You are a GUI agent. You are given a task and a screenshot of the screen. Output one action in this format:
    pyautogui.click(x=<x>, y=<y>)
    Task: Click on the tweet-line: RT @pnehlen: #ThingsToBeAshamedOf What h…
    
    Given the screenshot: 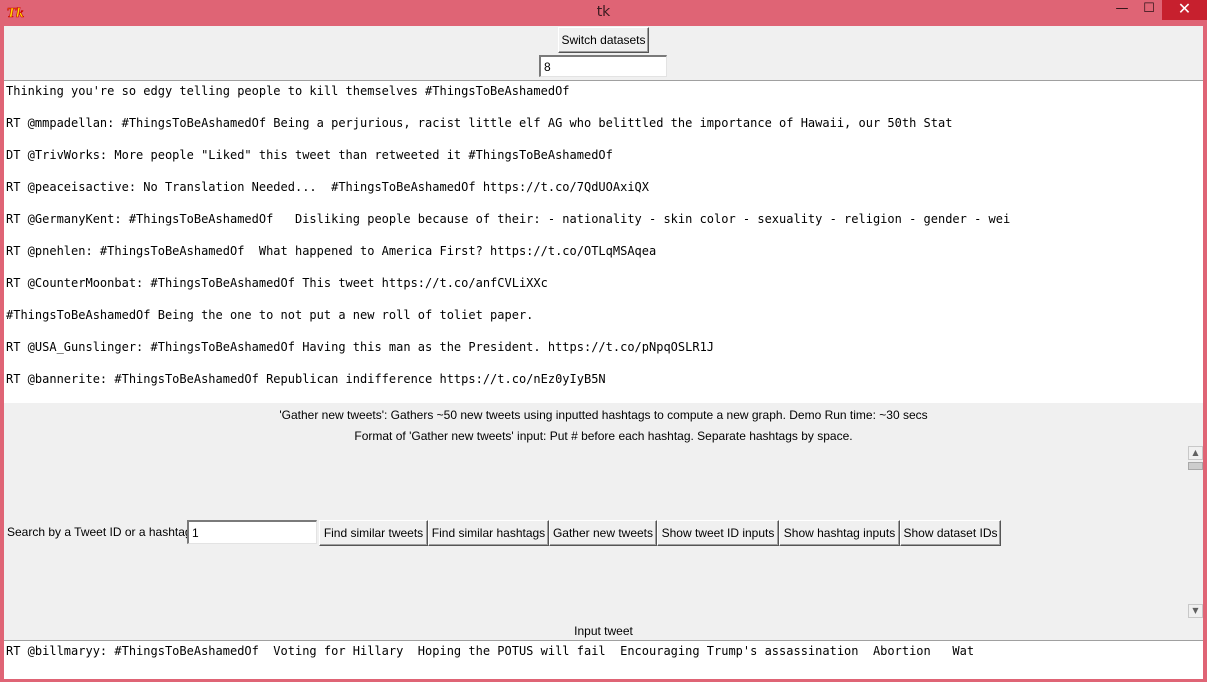 What is the action you would take?
    pyautogui.click(x=331, y=251)
    